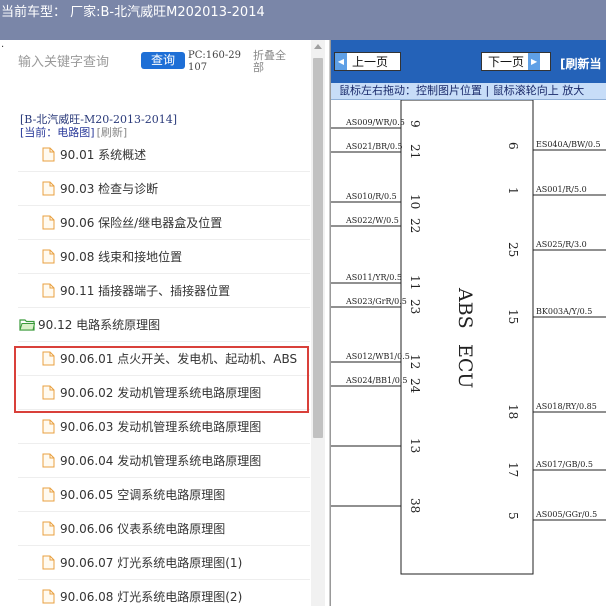 This screenshot has height=606, width=606. What do you see at coordinates (415, 151) in the screenshot?
I see `pin-number-left: 21` at bounding box center [415, 151].